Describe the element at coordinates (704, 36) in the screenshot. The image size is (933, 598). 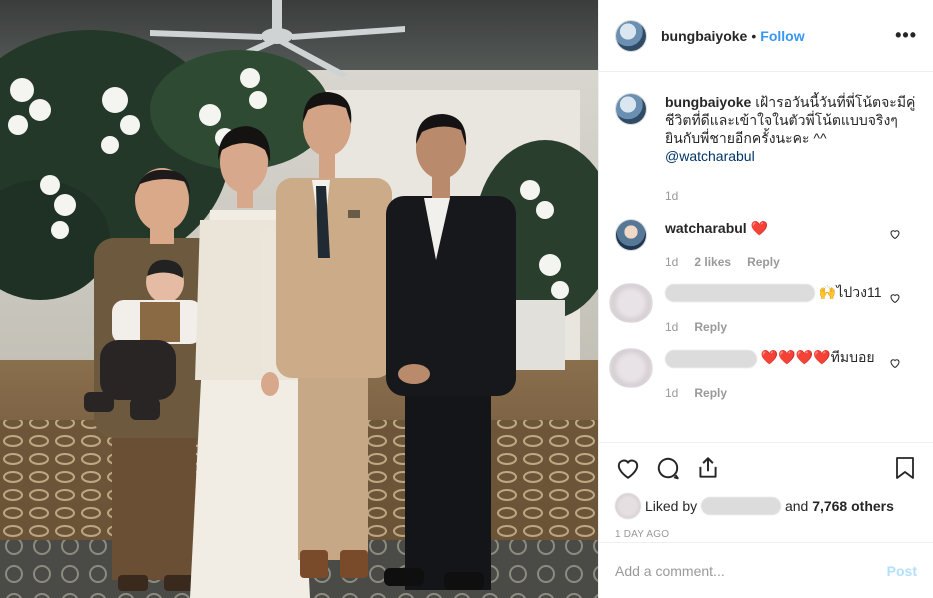
I see `author-username: bungbaiyoke` at that location.